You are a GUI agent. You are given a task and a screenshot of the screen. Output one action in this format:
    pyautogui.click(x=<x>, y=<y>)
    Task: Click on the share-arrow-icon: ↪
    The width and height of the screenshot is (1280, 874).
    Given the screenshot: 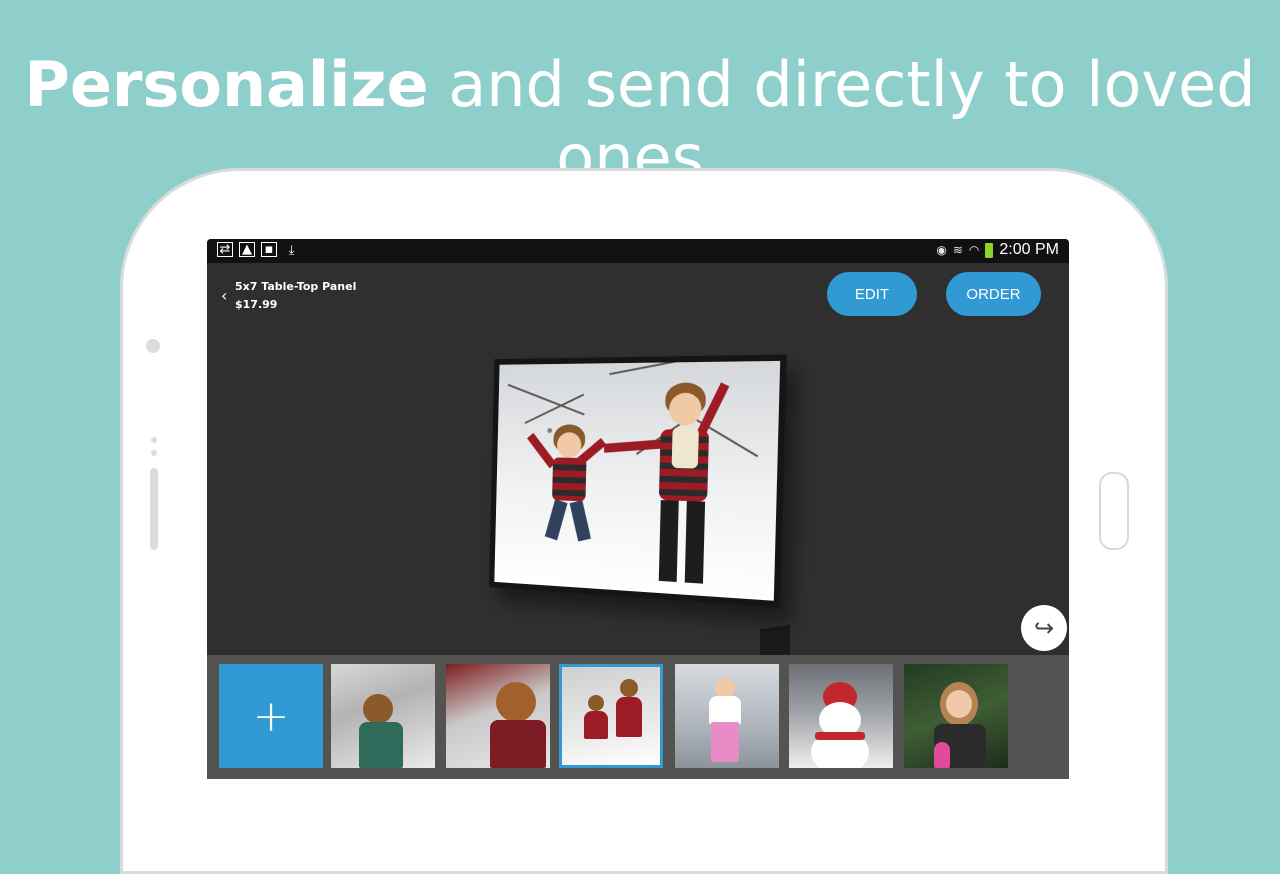 What is the action you would take?
    pyautogui.click(x=1044, y=628)
    